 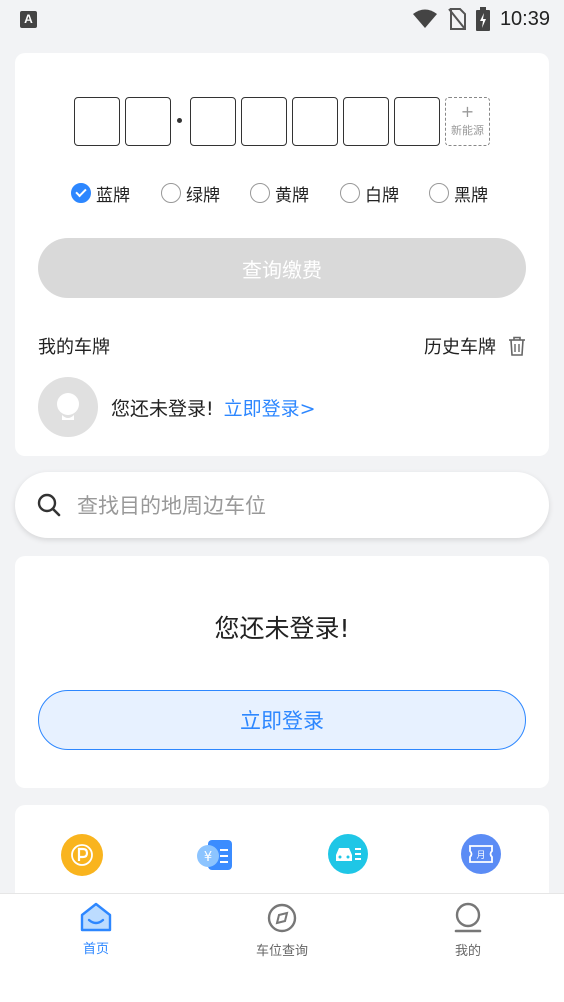 What do you see at coordinates (468, 917) in the screenshot?
I see `profile-icon` at bounding box center [468, 917].